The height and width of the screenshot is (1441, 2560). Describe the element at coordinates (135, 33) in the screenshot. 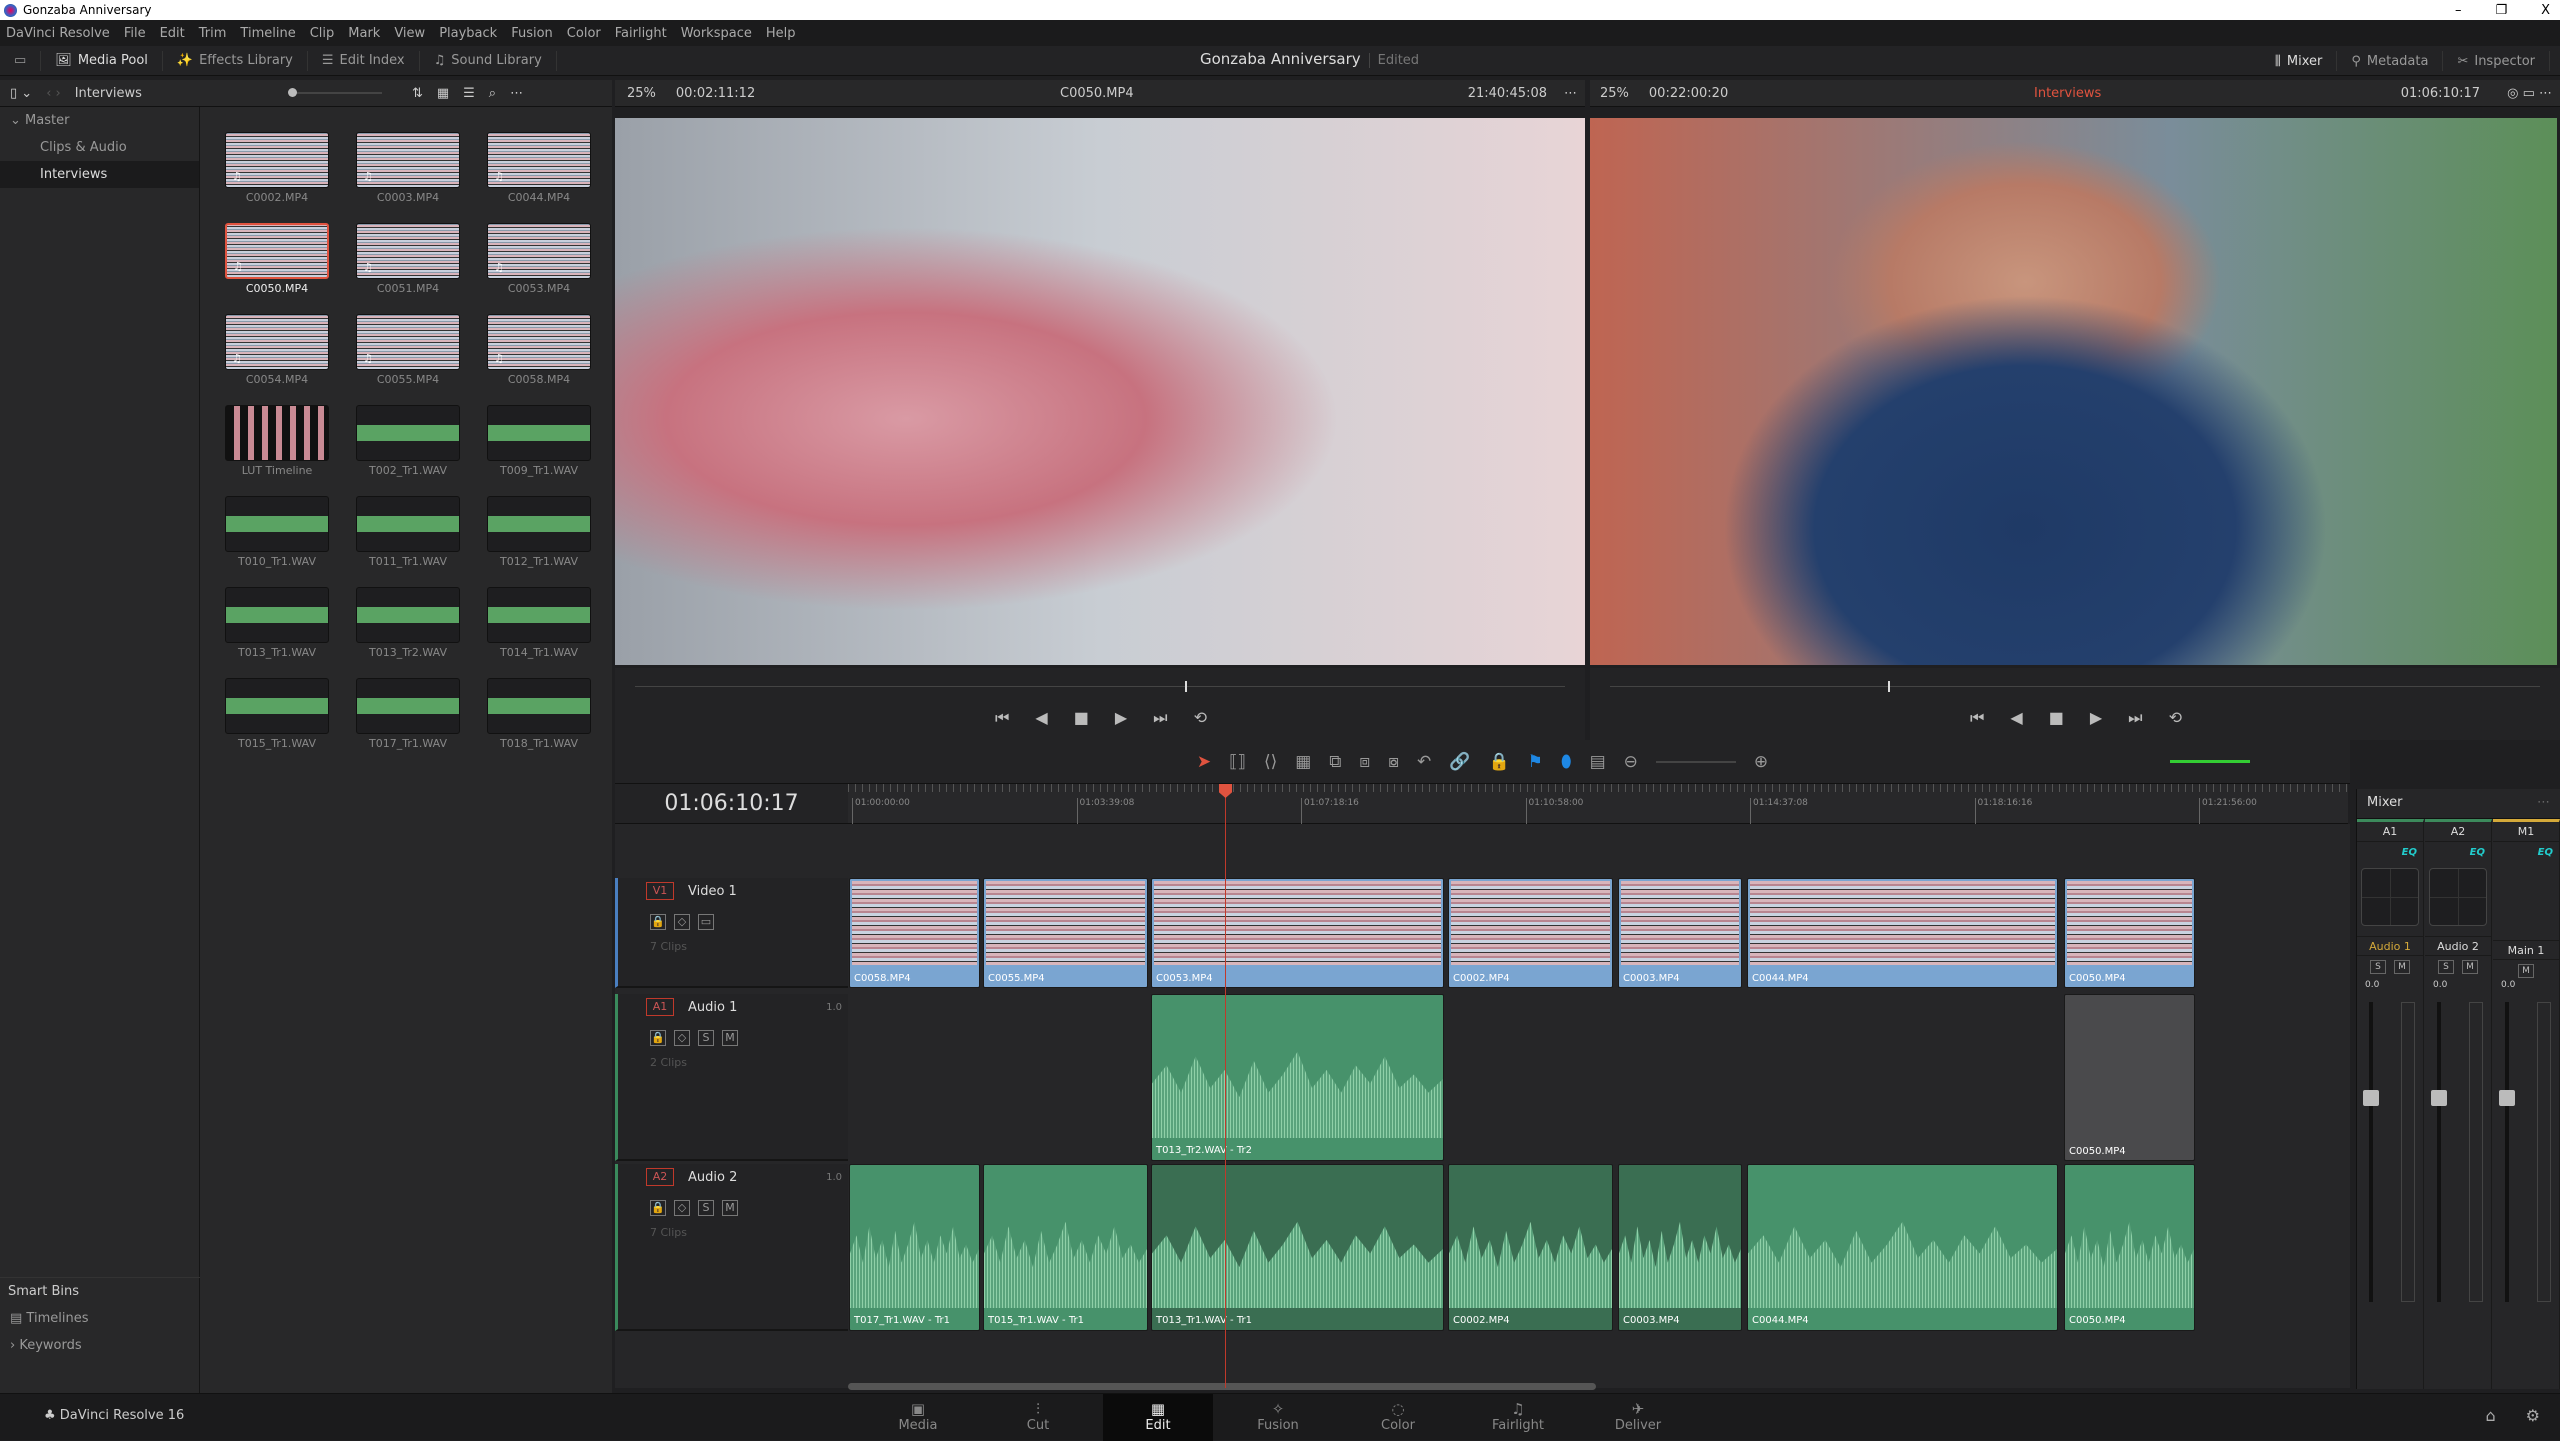

I see `menu-file: File` at that location.